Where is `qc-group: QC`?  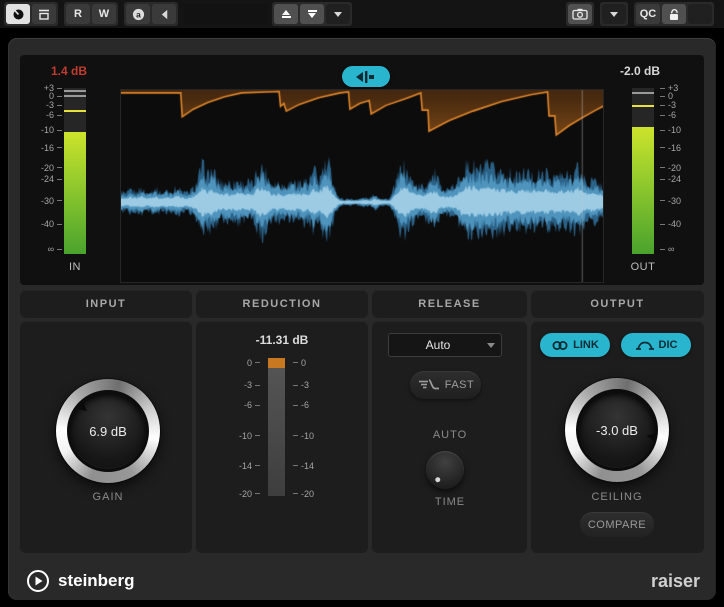
qc-group: QC is located at coordinates (674, 14).